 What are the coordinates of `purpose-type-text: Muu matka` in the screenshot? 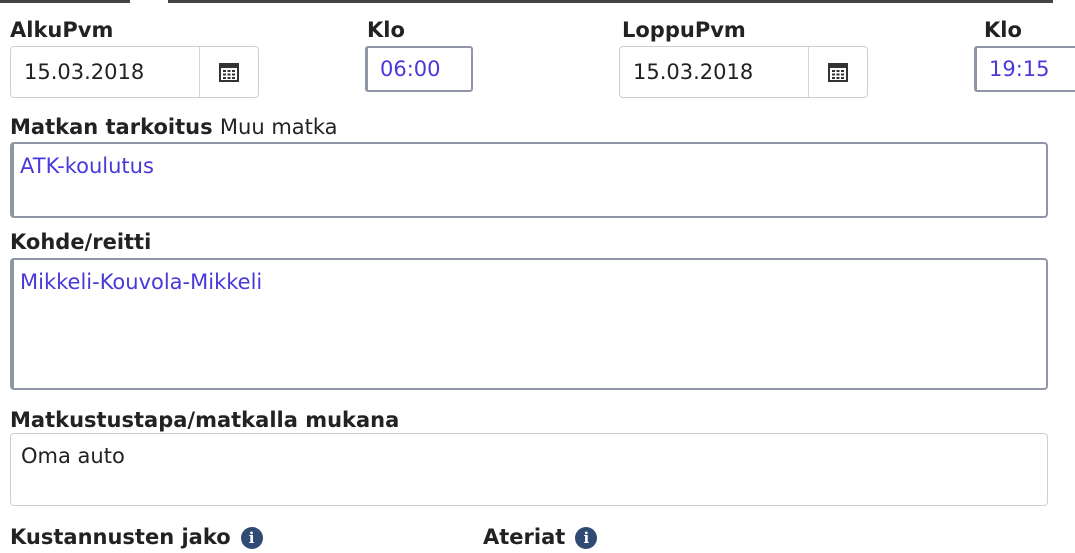 It's located at (278, 127).